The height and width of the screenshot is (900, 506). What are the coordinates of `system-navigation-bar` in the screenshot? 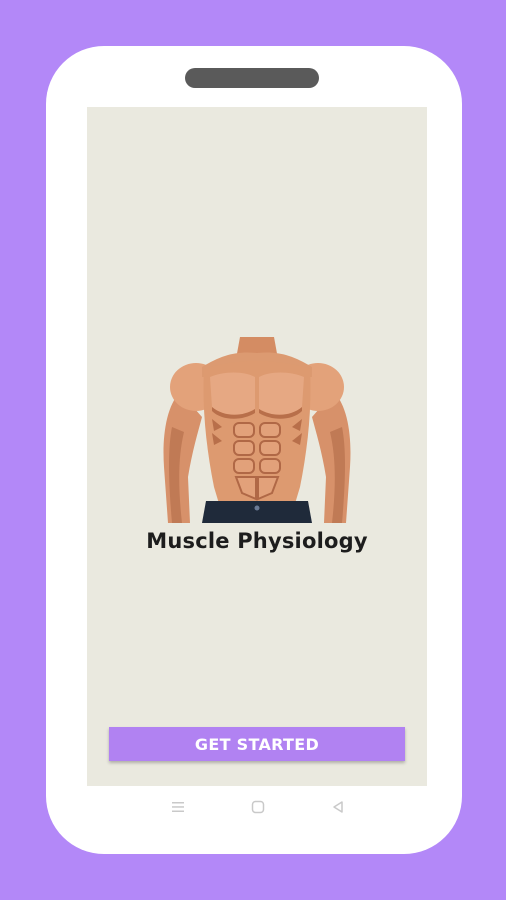 It's located at (257, 808).